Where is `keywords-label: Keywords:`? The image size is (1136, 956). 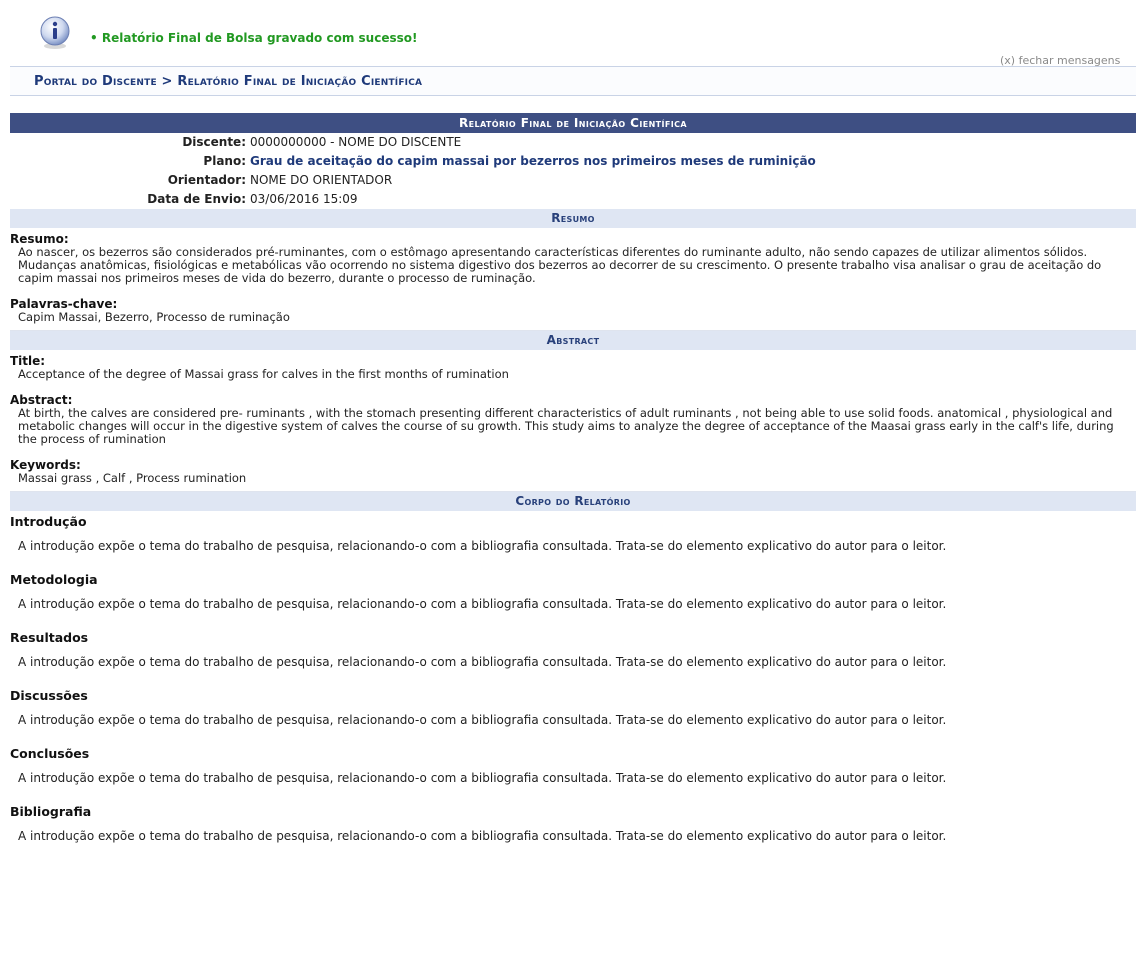 keywords-label: Keywords: is located at coordinates (45, 465).